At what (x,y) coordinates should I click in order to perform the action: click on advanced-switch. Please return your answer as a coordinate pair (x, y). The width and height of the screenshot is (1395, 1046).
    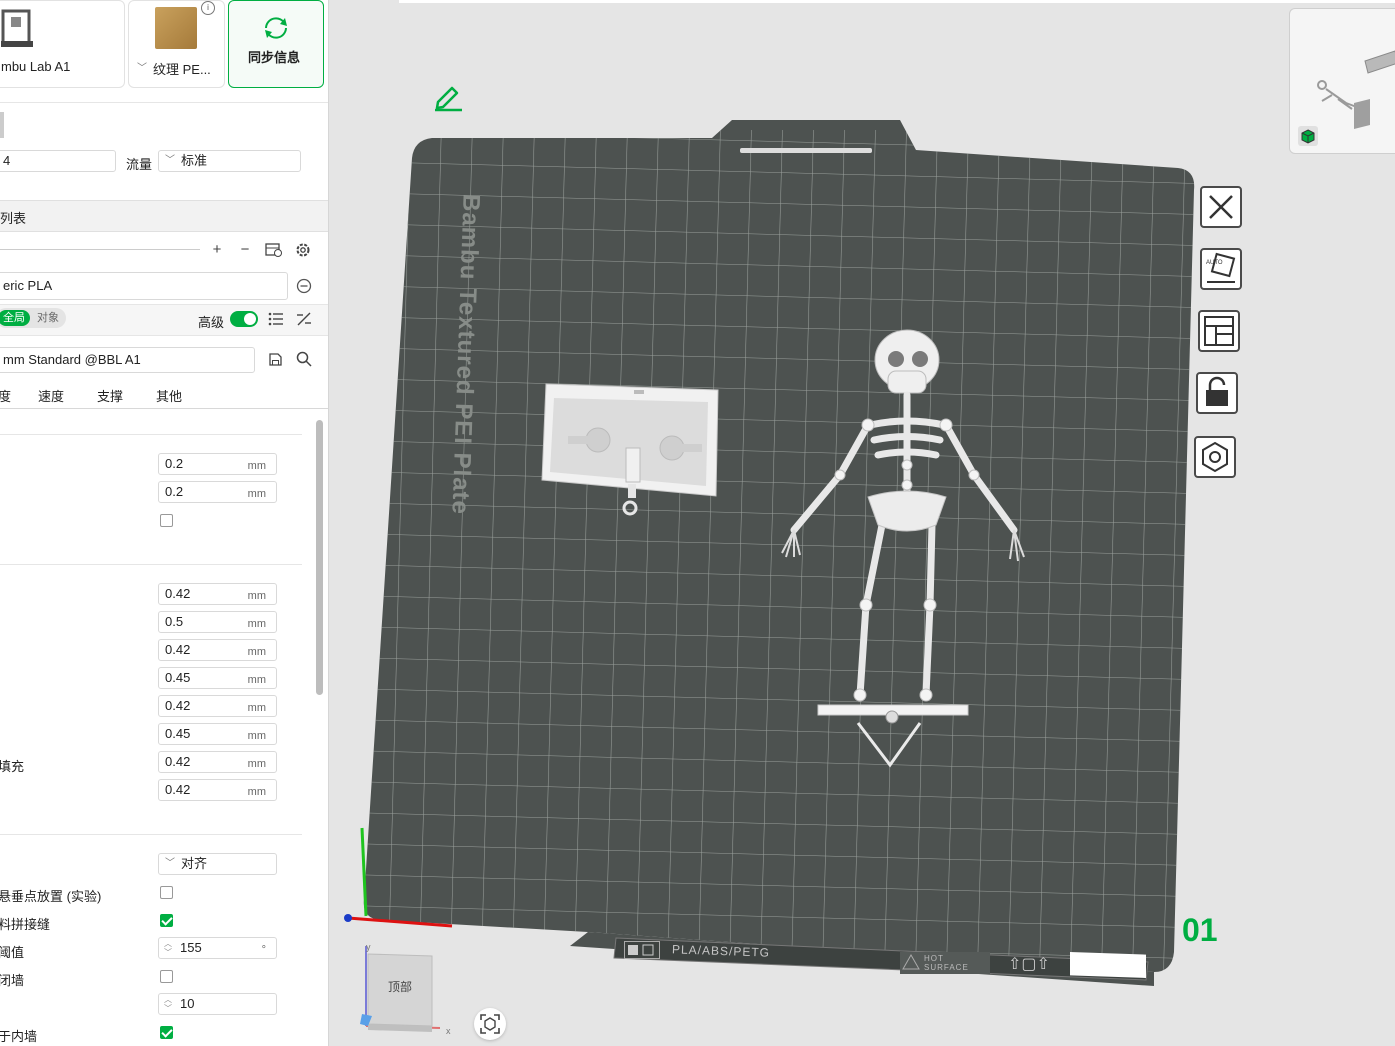
    Looking at the image, I should click on (244, 319).